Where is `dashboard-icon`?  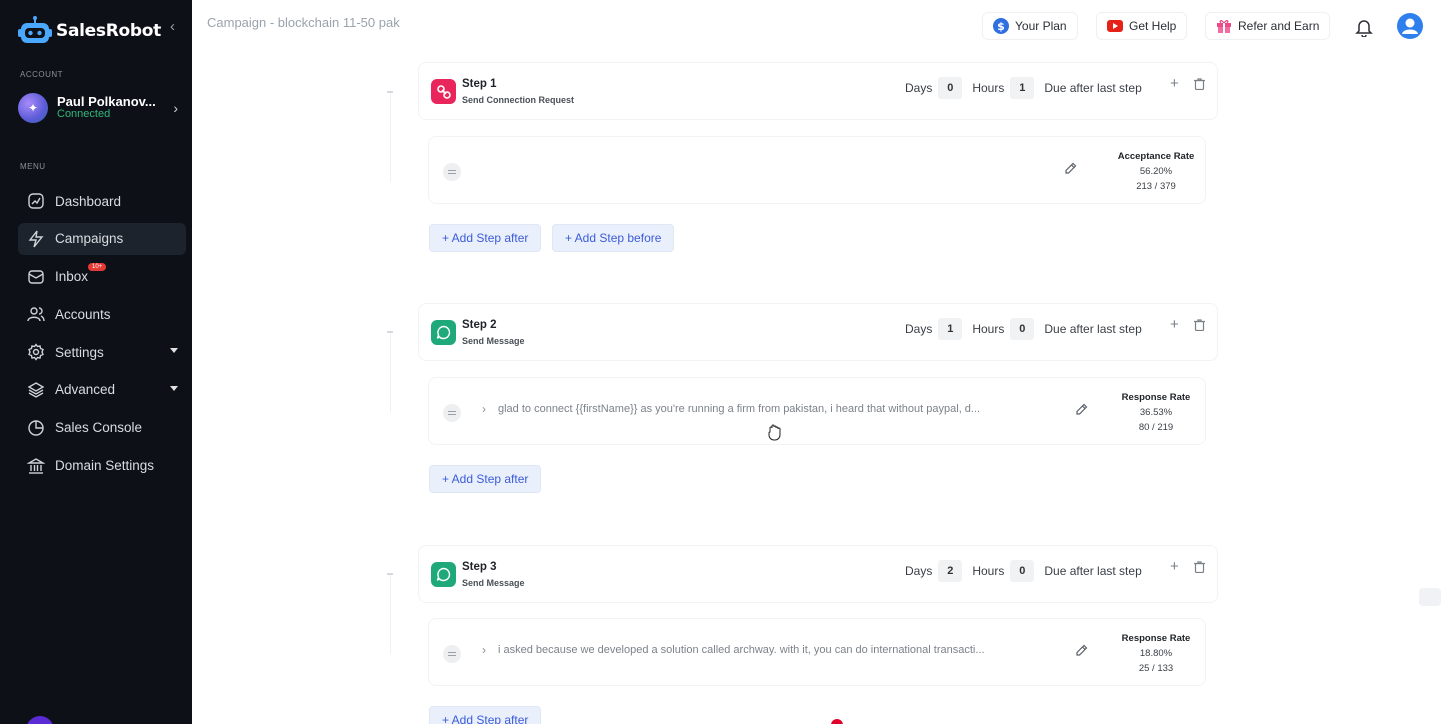
dashboard-icon is located at coordinates (36, 201).